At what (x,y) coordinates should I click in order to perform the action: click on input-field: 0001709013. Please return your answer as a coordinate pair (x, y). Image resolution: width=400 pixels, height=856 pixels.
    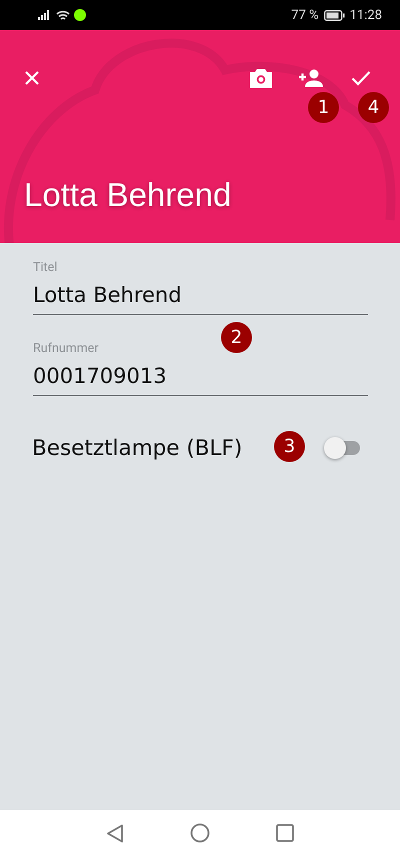
    Looking at the image, I should click on (200, 377).